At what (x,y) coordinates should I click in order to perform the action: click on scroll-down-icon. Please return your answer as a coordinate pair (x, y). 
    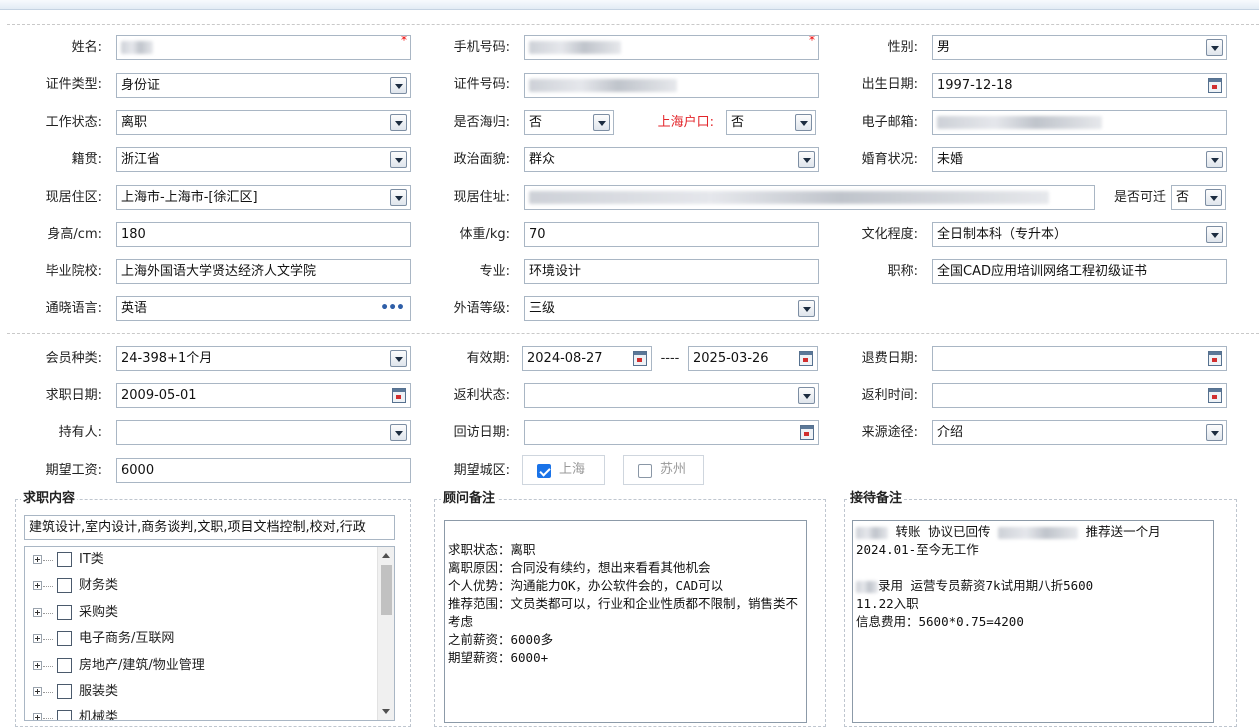
    Looking at the image, I should click on (386, 711).